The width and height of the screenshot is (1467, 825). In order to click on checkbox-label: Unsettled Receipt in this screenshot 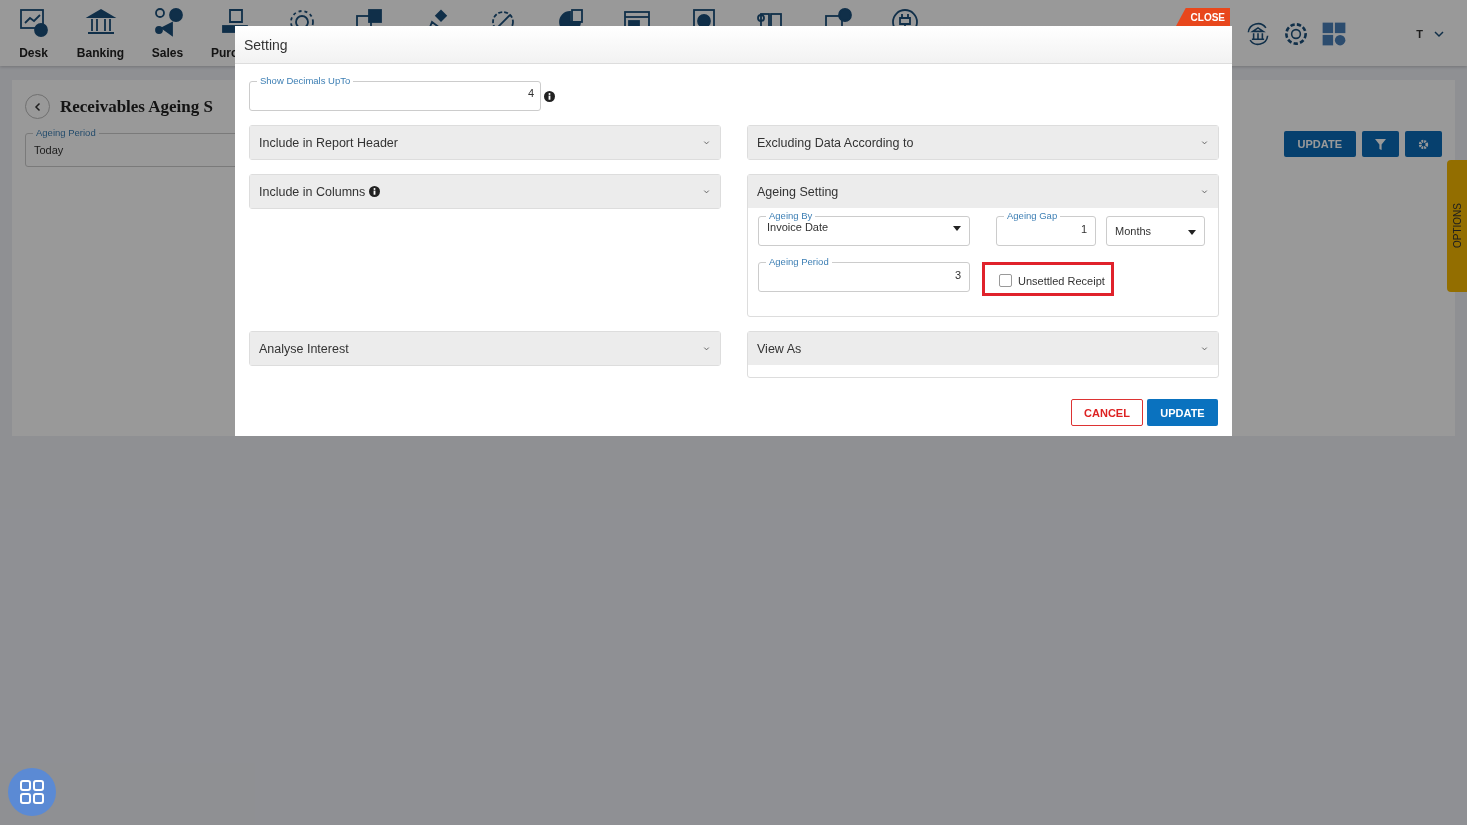, I will do `click(1061, 280)`.